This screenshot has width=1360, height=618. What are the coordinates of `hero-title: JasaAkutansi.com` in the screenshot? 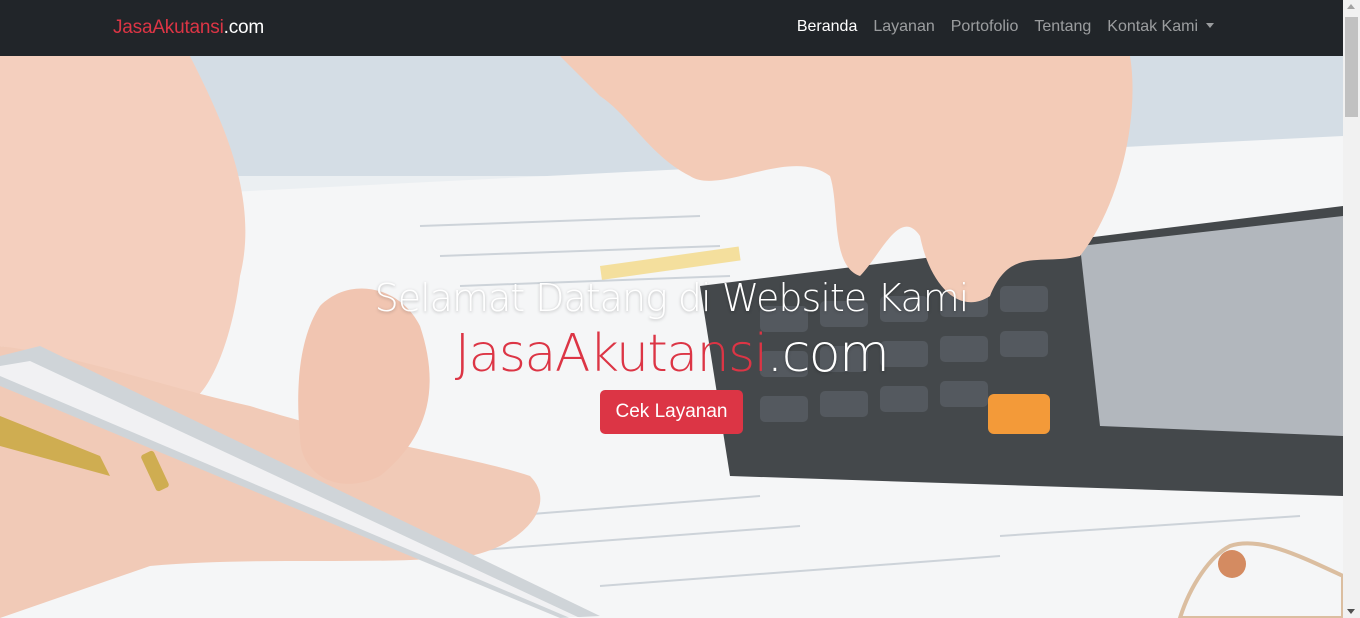 It's located at (671, 354).